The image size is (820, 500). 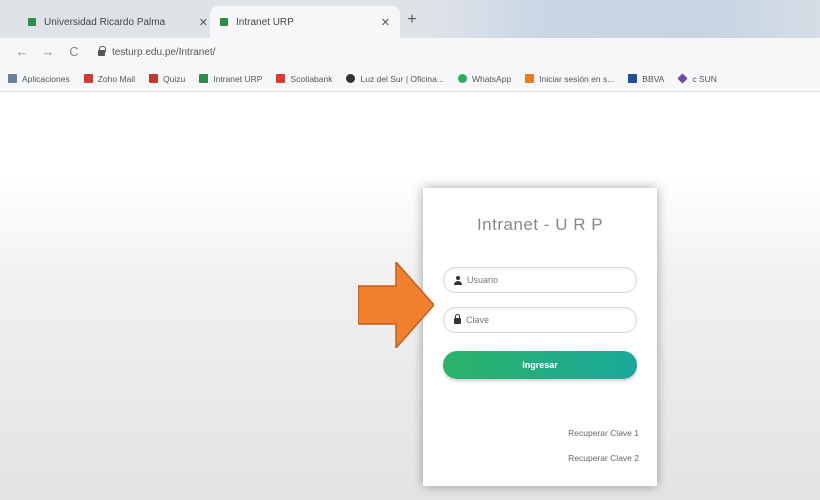 I want to click on zoho-mail-icon, so click(x=88, y=78).